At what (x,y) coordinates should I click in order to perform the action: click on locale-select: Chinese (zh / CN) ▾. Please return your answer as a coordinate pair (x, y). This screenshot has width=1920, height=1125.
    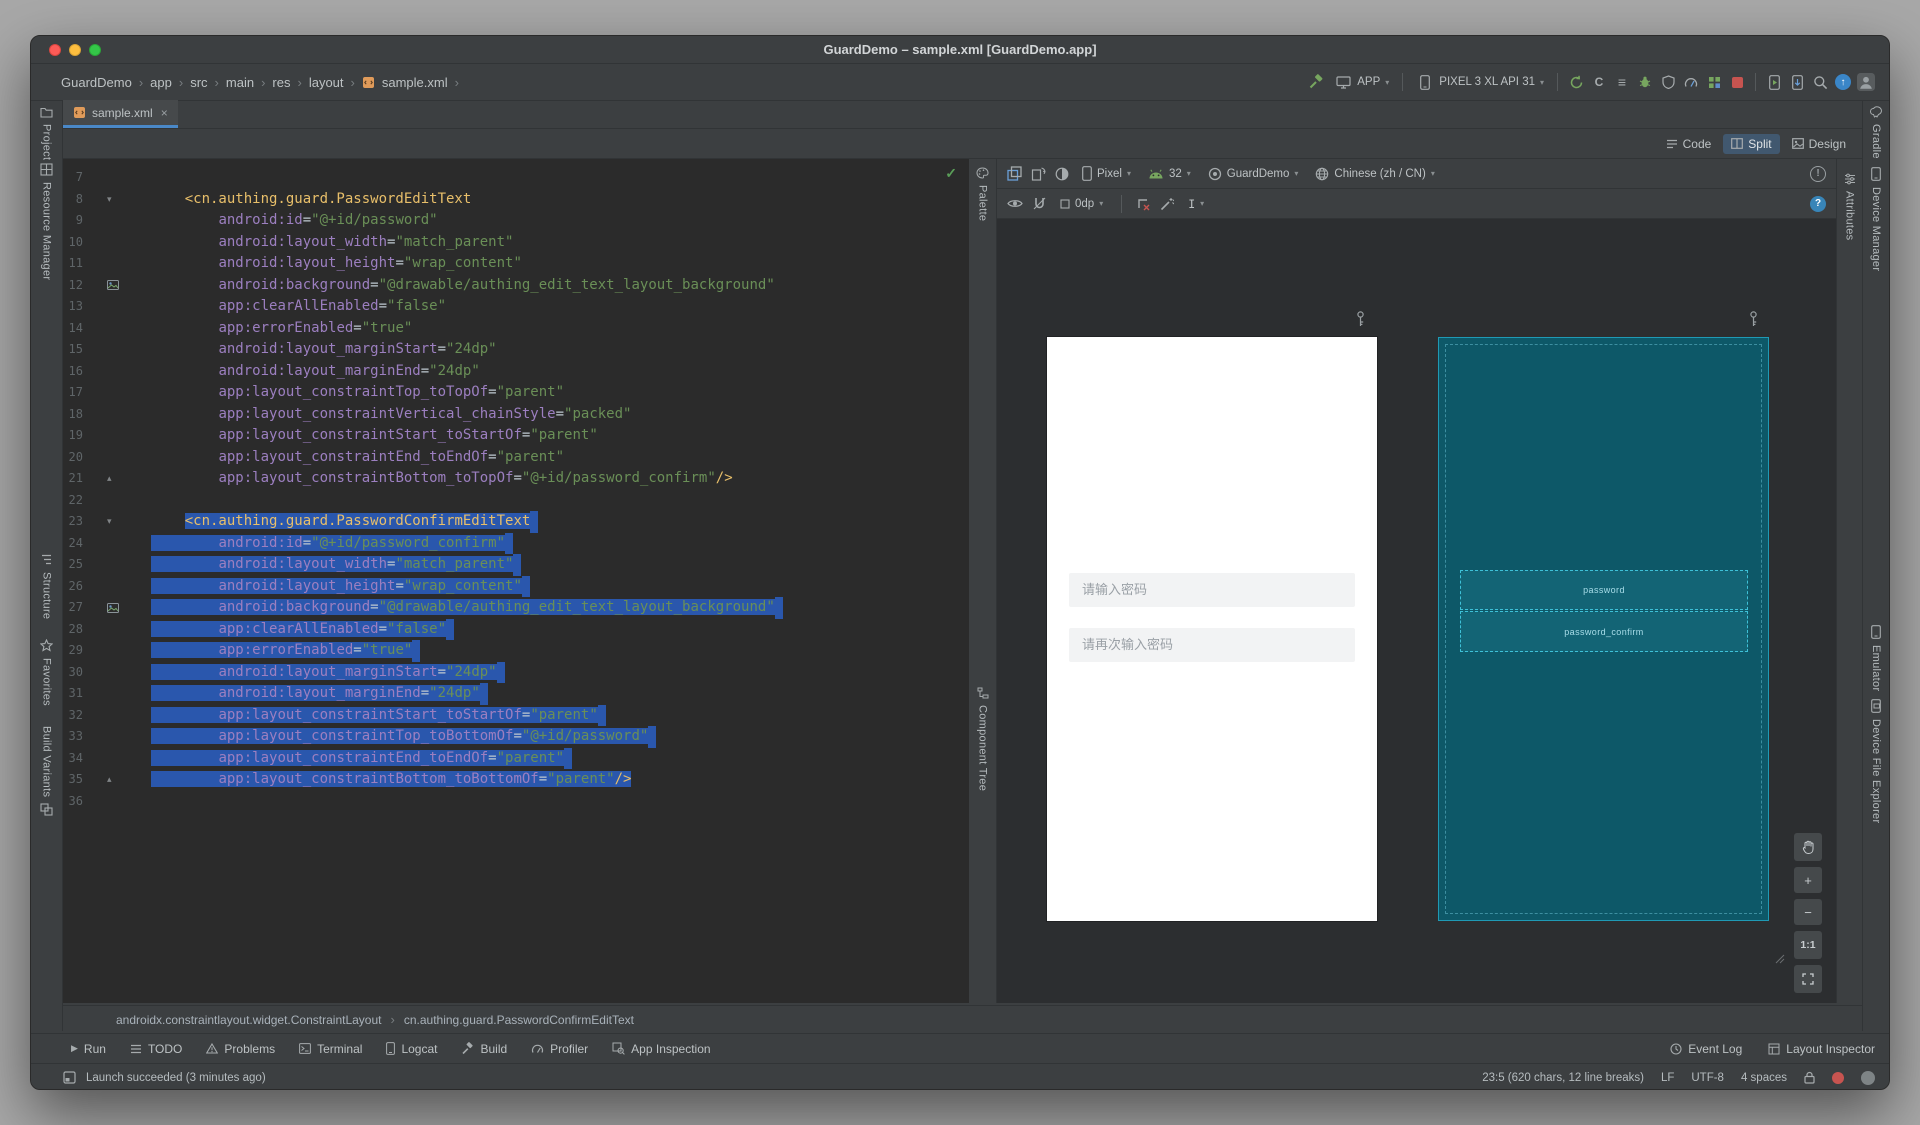
    Looking at the image, I should click on (1374, 174).